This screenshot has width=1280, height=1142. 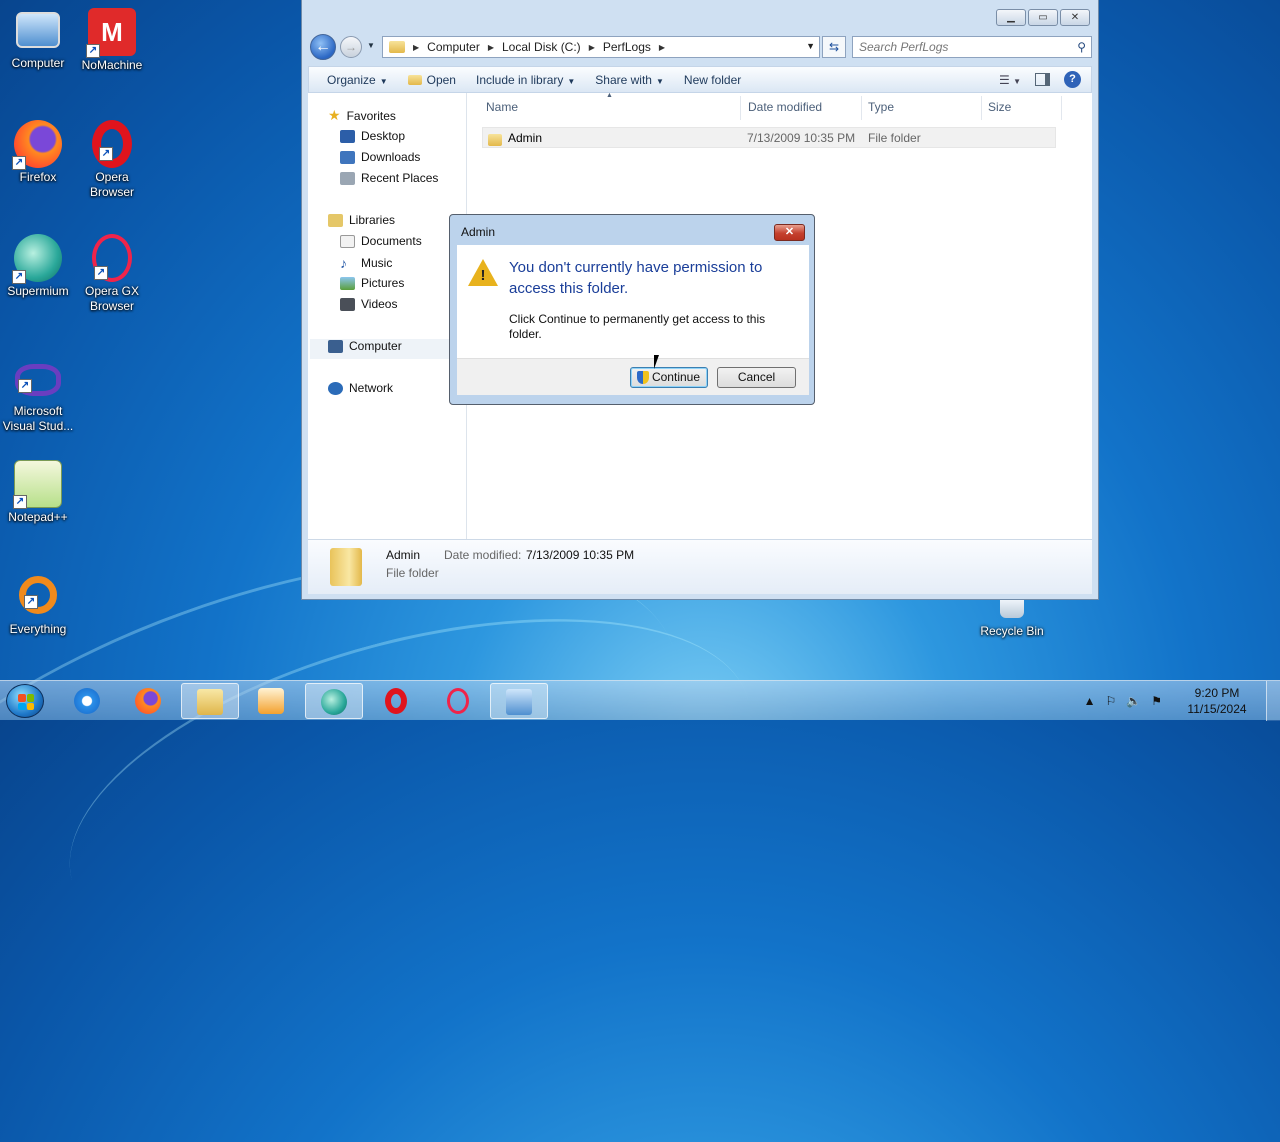 I want to click on view-options-icon: ☰ ▼, so click(x=1010, y=80).